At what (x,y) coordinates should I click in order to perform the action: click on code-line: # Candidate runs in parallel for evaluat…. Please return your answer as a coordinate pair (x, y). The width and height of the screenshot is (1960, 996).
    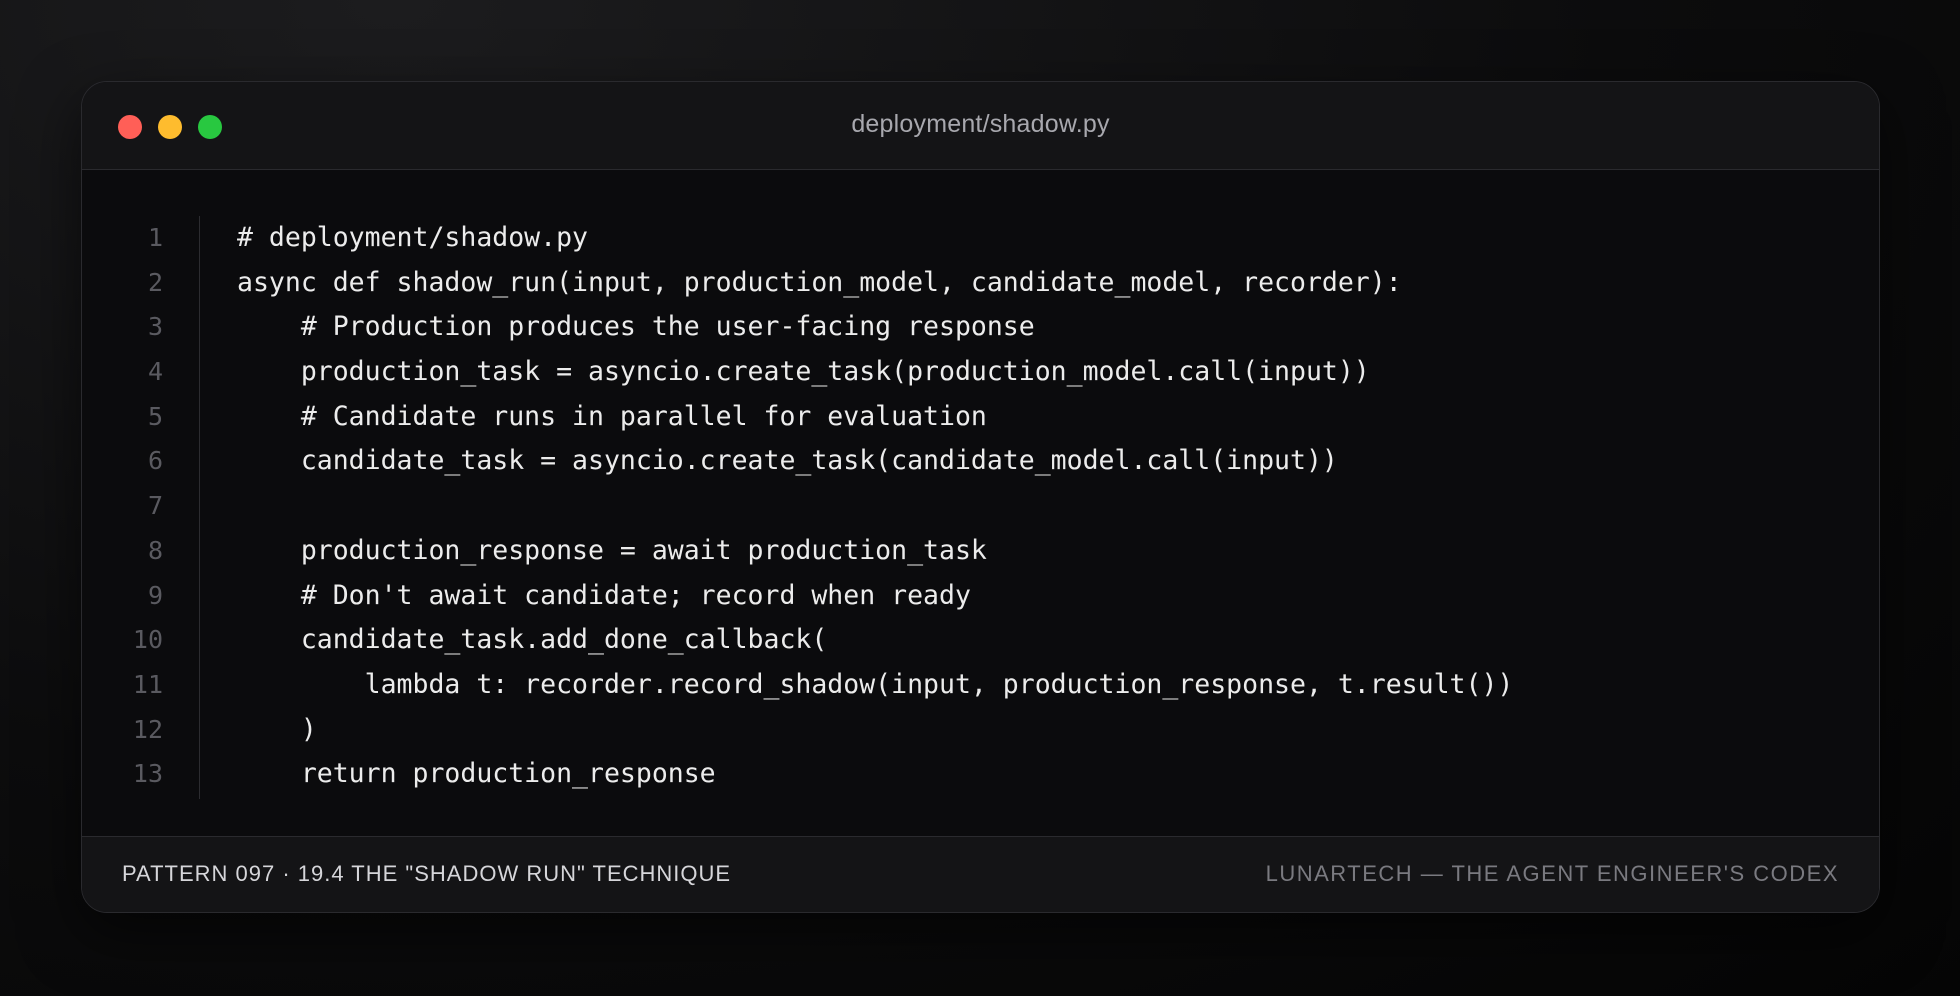
    Looking at the image, I should click on (612, 416).